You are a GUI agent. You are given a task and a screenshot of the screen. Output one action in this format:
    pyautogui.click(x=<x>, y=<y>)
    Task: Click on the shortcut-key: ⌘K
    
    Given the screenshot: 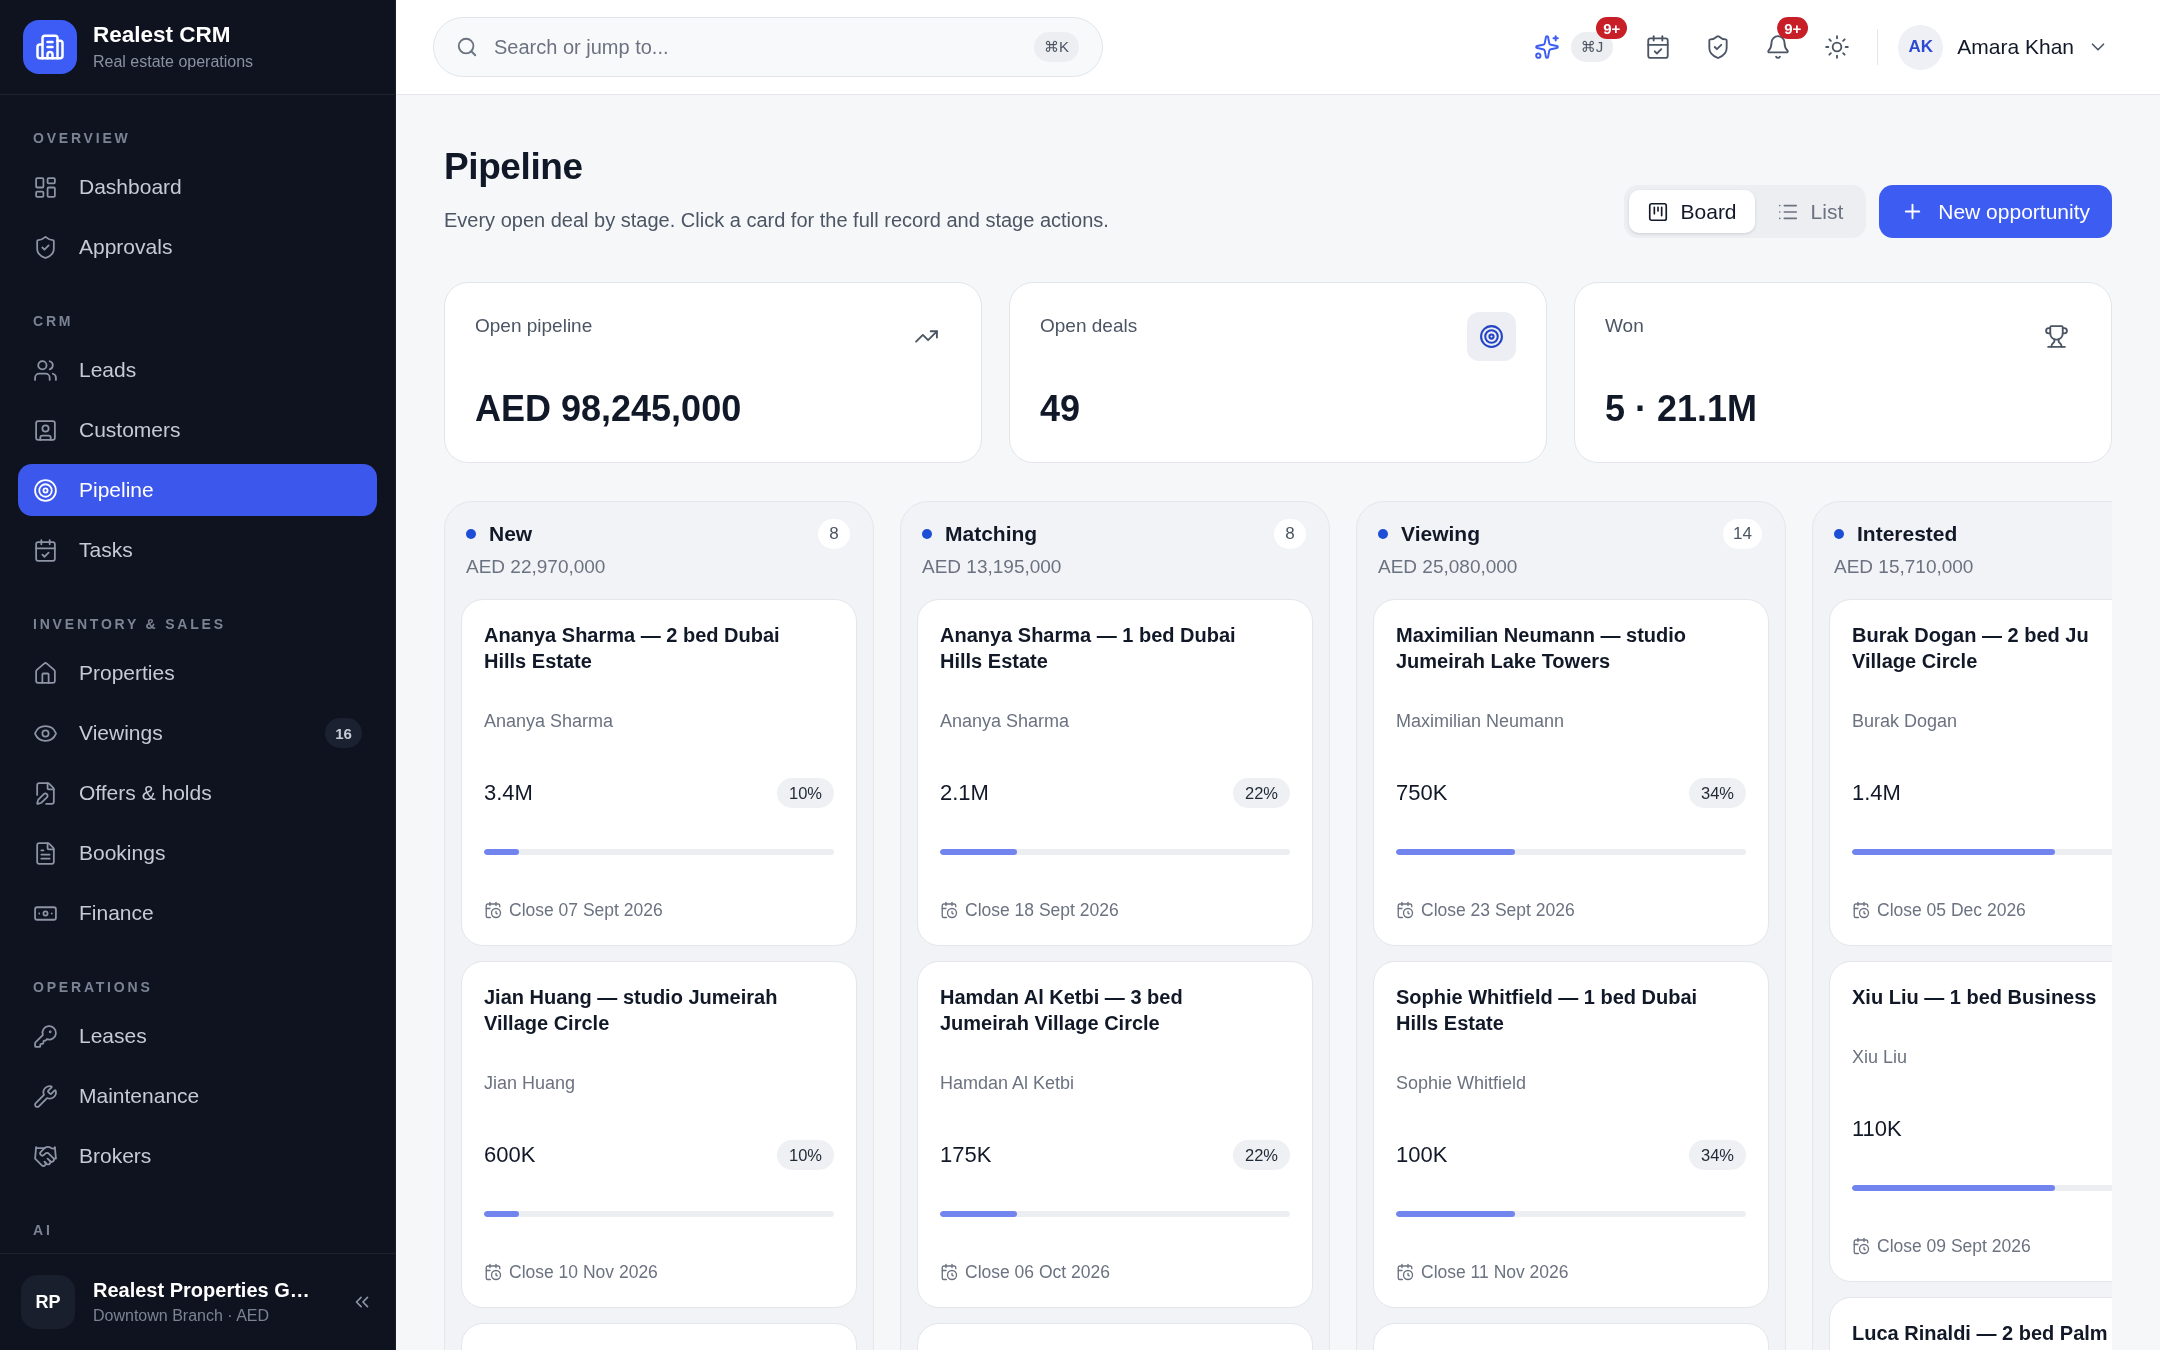 What is the action you would take?
    pyautogui.click(x=1056, y=47)
    